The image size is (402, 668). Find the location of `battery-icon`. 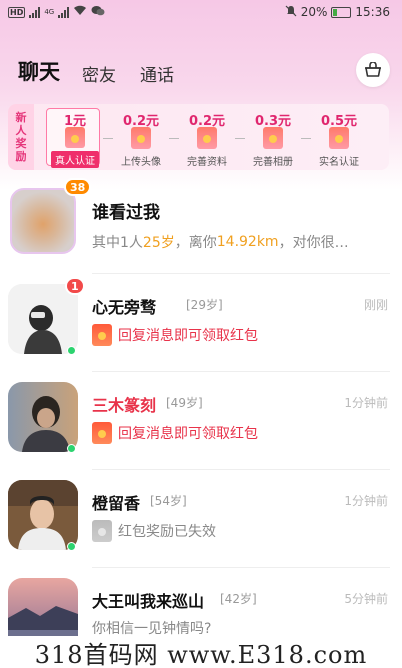

battery-icon is located at coordinates (341, 12).